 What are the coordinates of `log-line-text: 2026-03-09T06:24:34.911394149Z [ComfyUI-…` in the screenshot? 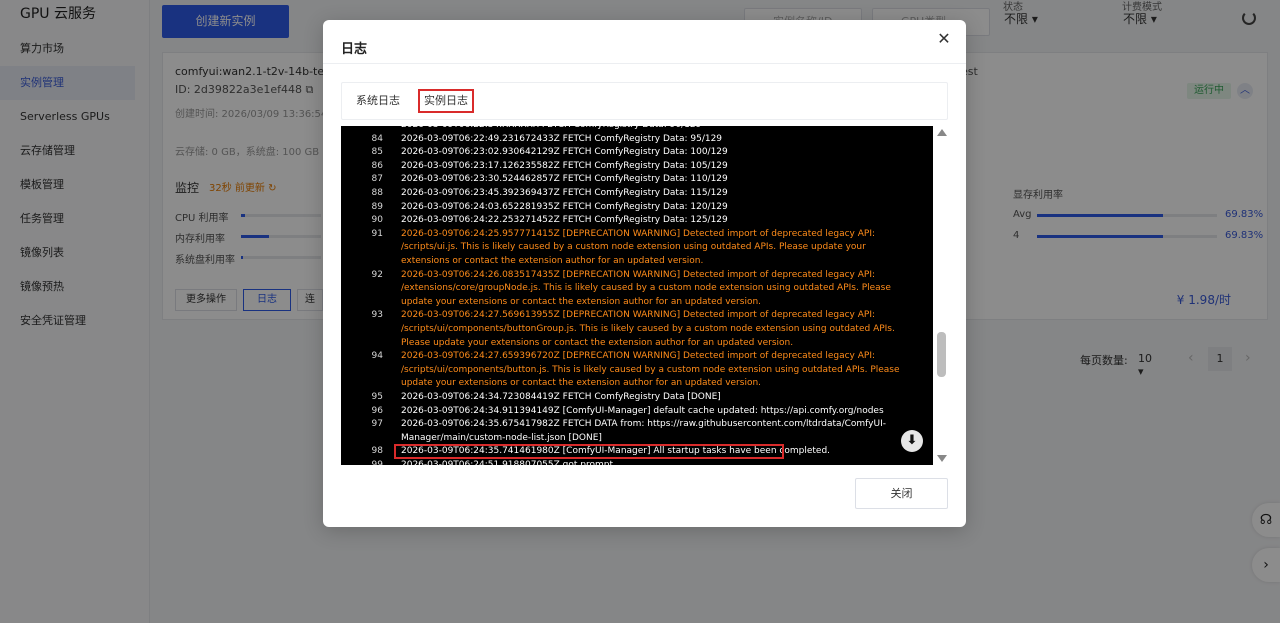 It's located at (642, 410).